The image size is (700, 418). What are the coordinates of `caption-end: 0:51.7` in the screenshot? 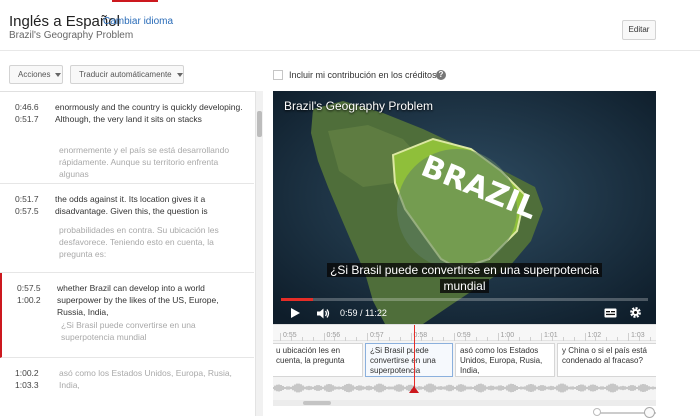 It's located at (27, 119).